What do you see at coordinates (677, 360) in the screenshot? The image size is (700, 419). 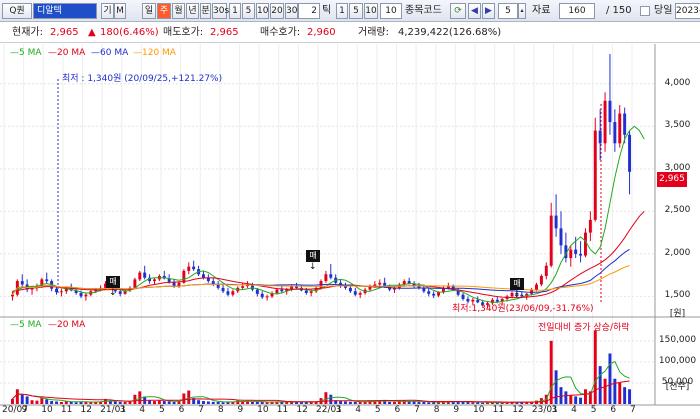 I see `volume-tick-label: 100,000` at bounding box center [677, 360].